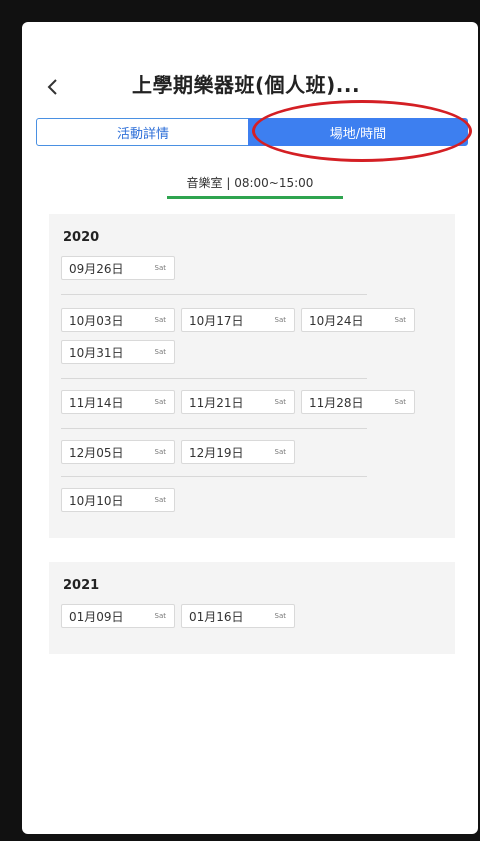  I want to click on date-chip: 01月16日 Sat, so click(238, 616).